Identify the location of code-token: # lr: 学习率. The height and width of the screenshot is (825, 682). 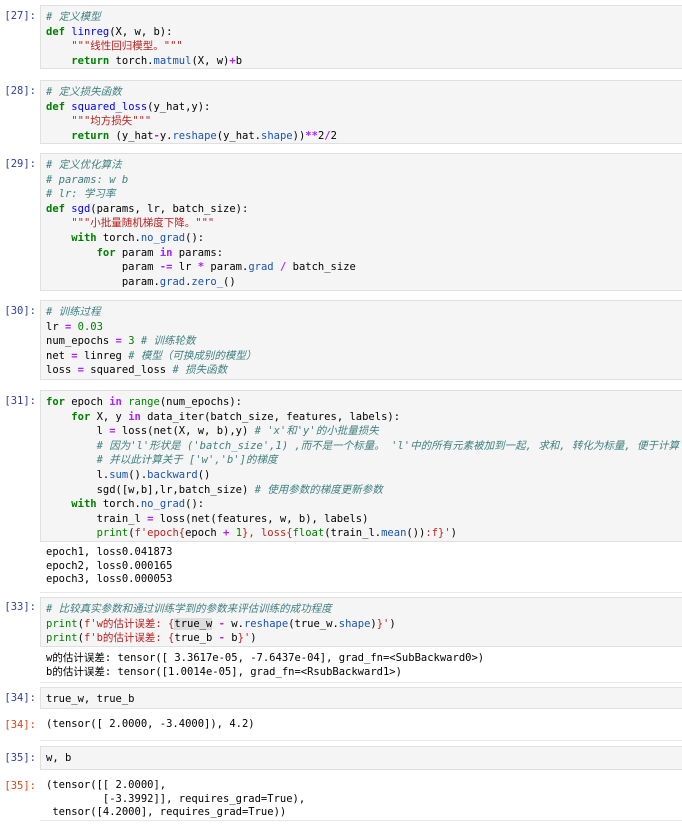
(81, 194).